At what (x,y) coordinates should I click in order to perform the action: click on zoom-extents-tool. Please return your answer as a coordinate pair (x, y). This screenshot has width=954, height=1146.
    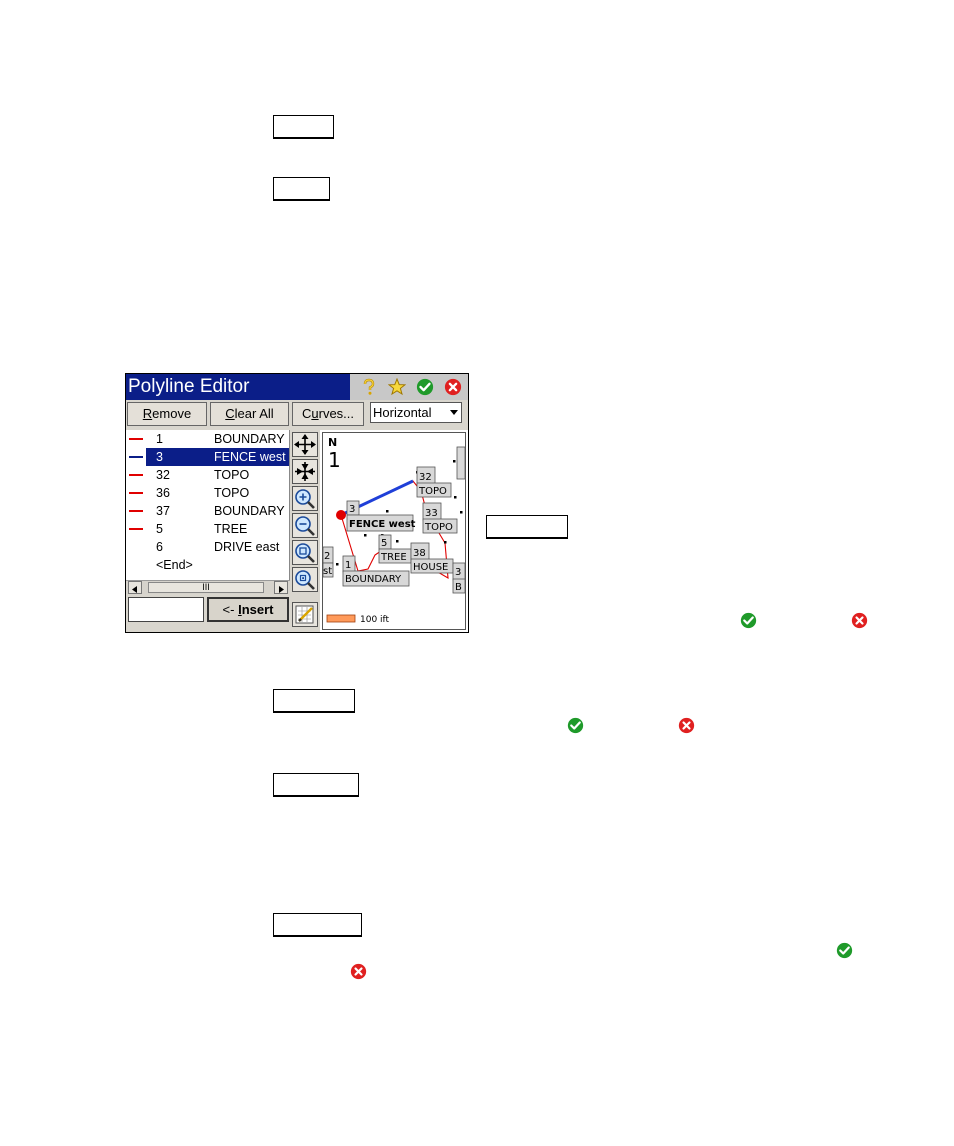
    Looking at the image, I should click on (305, 471).